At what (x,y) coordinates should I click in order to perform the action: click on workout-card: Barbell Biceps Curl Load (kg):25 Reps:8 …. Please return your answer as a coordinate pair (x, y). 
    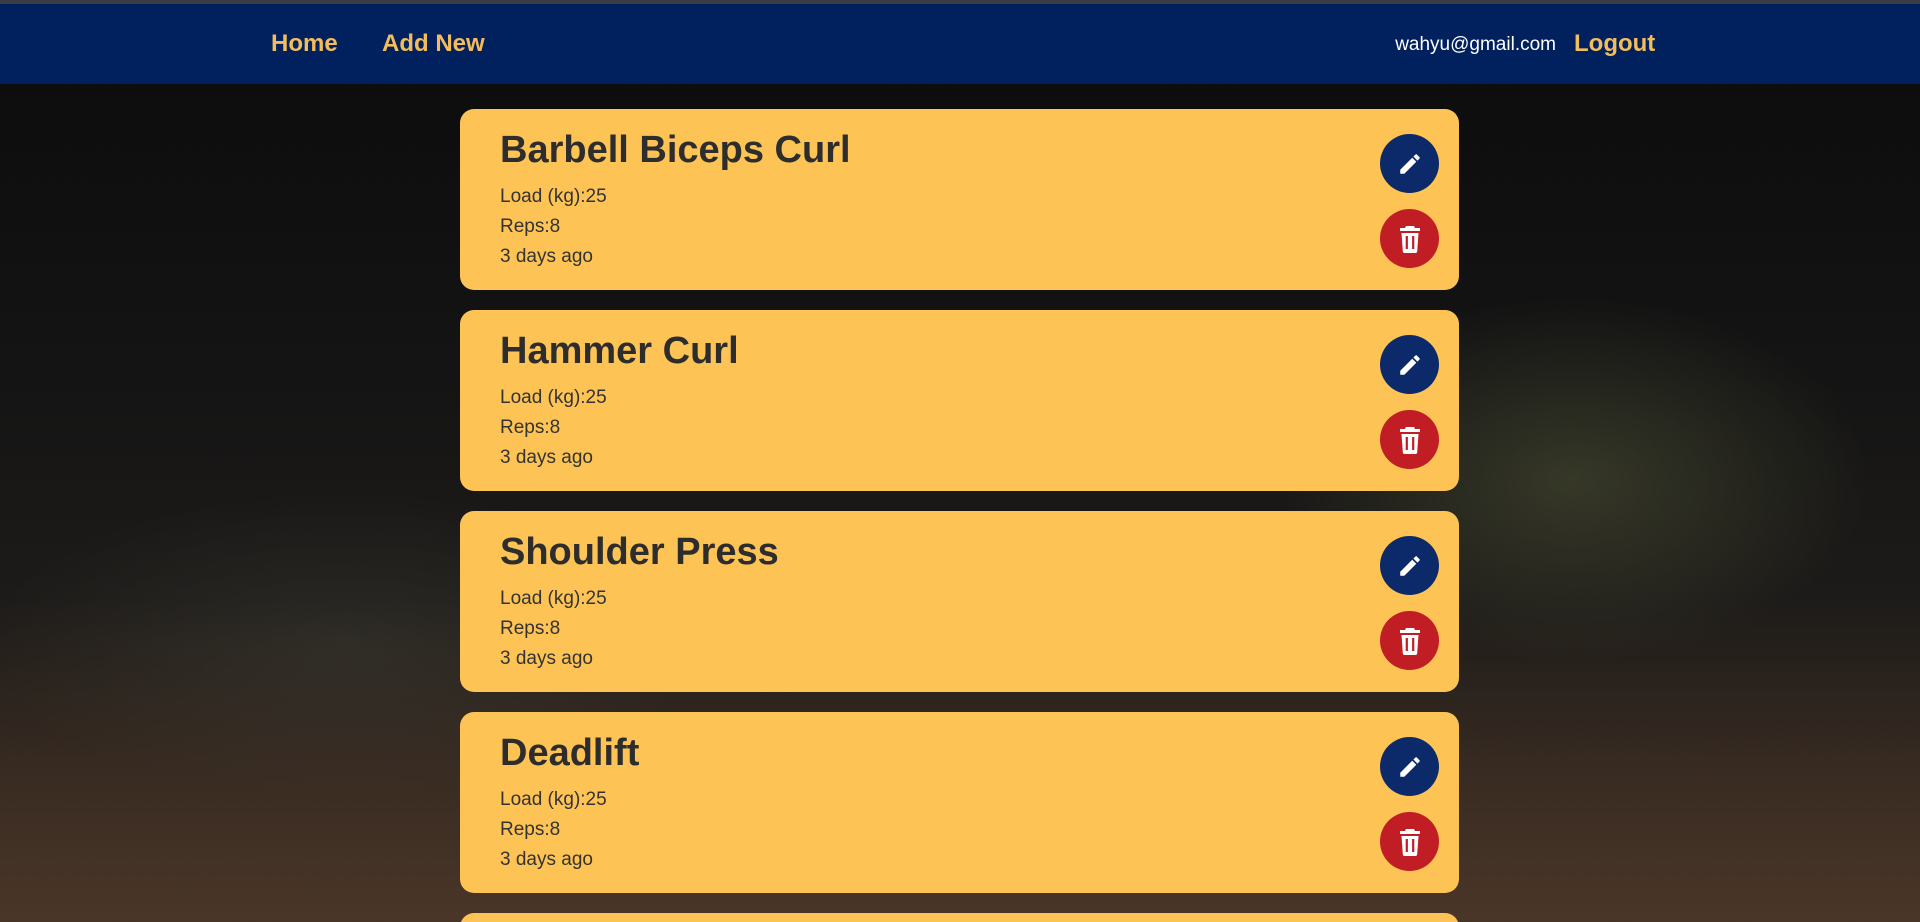
    Looking at the image, I should click on (959, 199).